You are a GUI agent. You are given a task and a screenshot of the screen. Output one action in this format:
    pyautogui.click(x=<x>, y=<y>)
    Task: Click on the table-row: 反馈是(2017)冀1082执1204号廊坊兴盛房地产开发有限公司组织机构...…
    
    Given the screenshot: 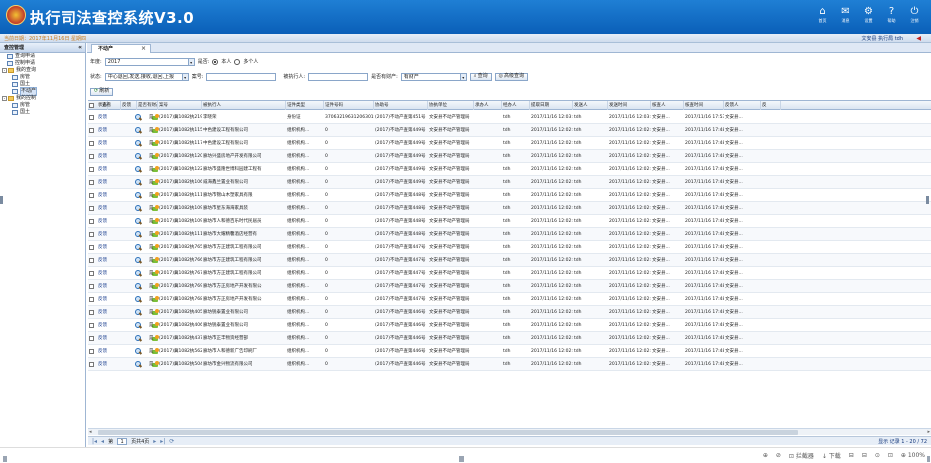 What is the action you would take?
    pyautogui.click(x=509, y=156)
    